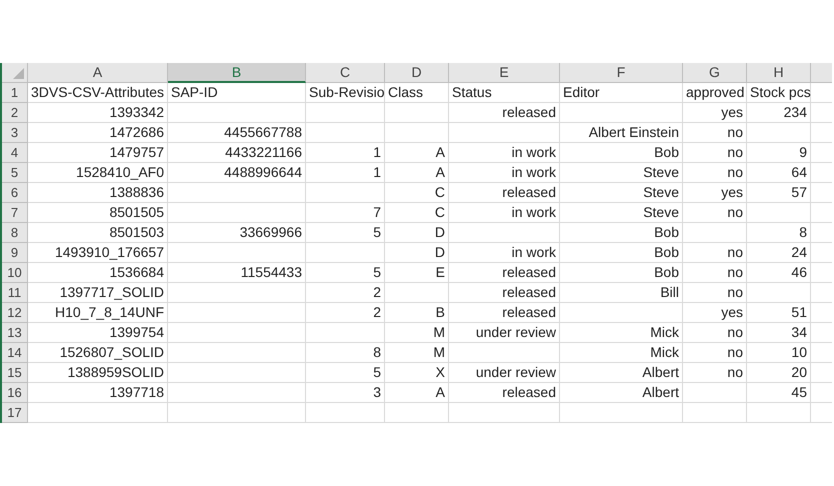 The height and width of the screenshot is (486, 834). What do you see at coordinates (98, 313) in the screenshot?
I see `table-cell: H10_7_8_14UNF` at bounding box center [98, 313].